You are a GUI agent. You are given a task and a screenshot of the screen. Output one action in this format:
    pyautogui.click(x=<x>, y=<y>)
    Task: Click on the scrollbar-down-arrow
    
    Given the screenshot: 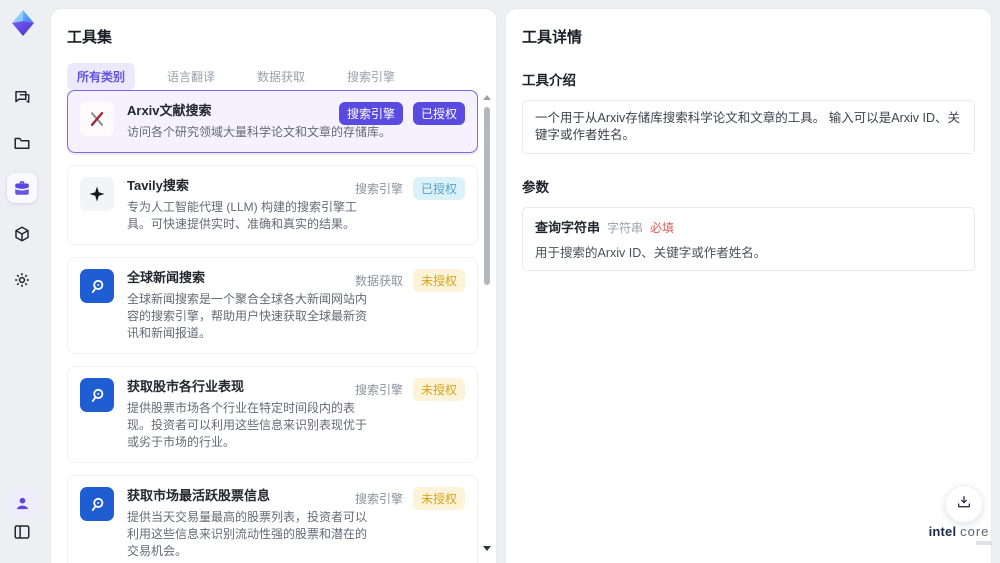 What is the action you would take?
    pyautogui.click(x=487, y=548)
    